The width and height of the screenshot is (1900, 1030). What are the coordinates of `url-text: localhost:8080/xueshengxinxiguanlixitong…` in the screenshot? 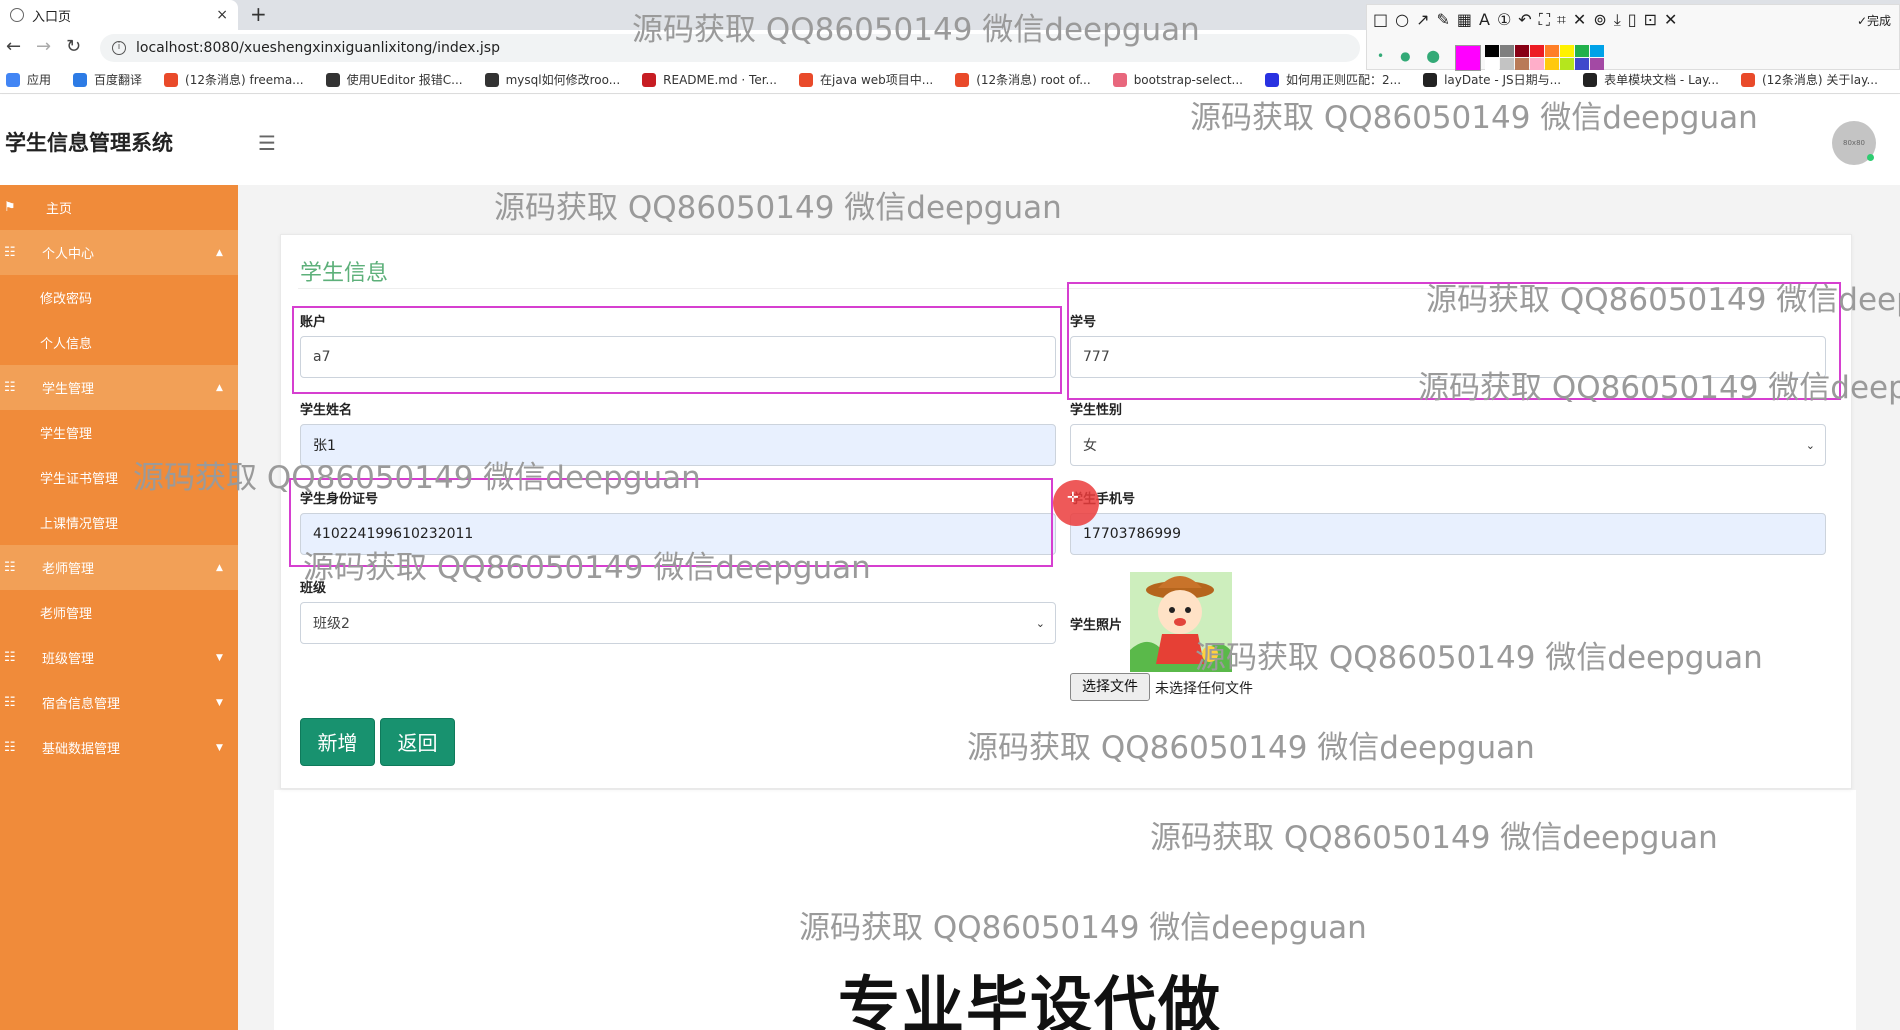 It's located at (318, 48).